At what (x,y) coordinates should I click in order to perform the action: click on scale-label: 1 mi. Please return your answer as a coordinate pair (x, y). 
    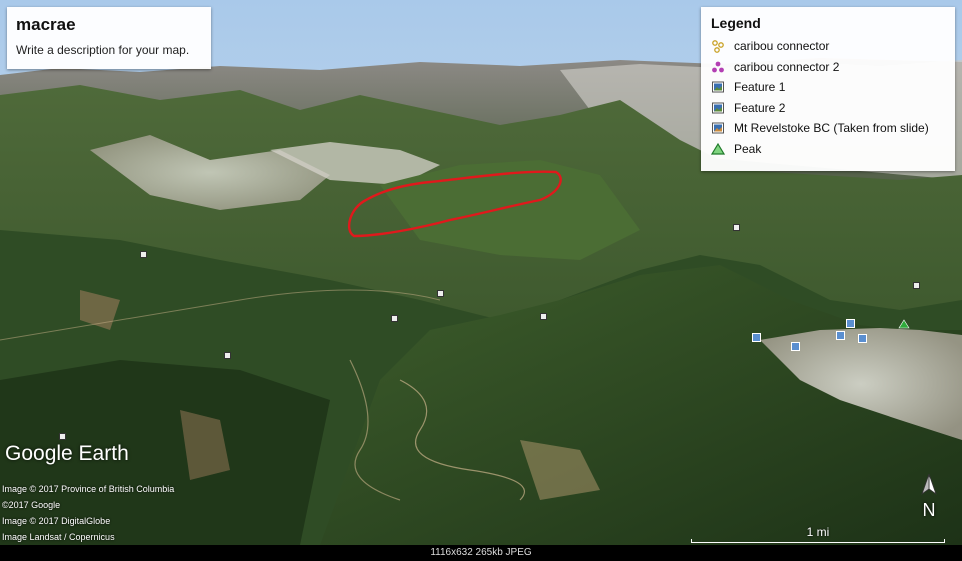
    Looking at the image, I should click on (818, 532).